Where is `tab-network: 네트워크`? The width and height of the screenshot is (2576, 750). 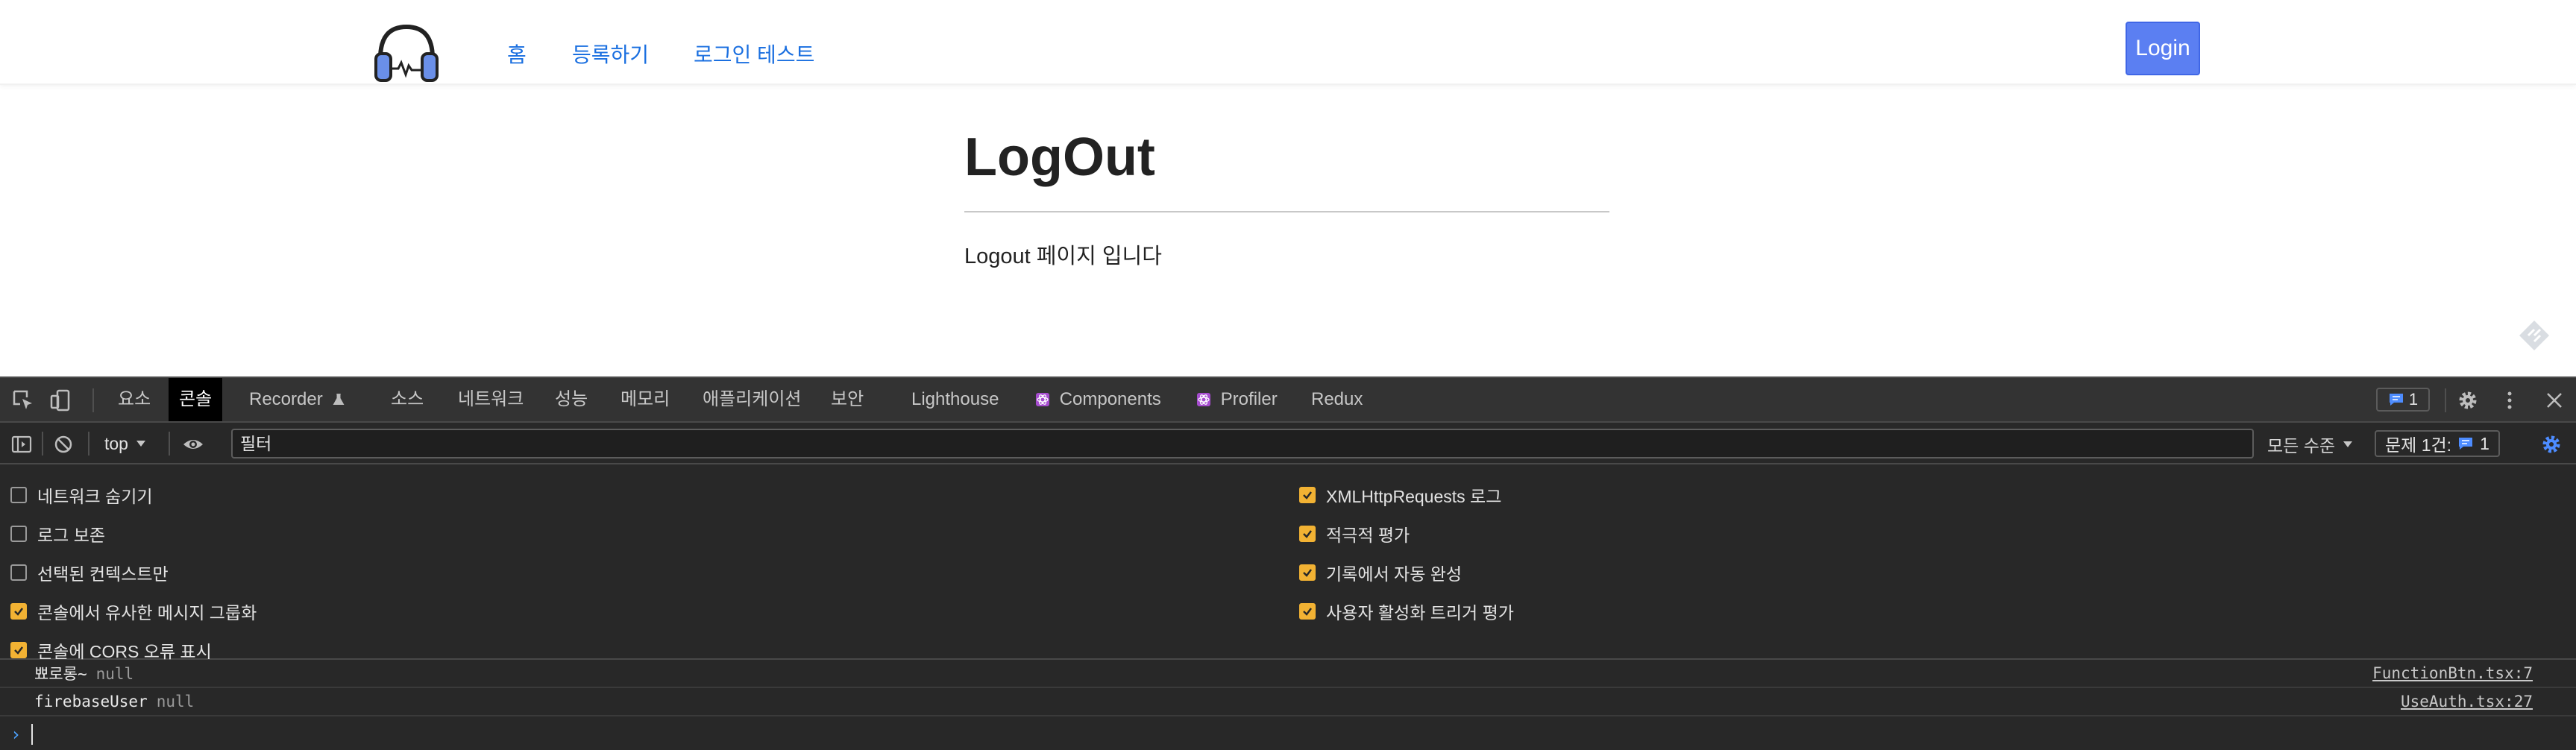 tab-network: 네트워크 is located at coordinates (491, 399).